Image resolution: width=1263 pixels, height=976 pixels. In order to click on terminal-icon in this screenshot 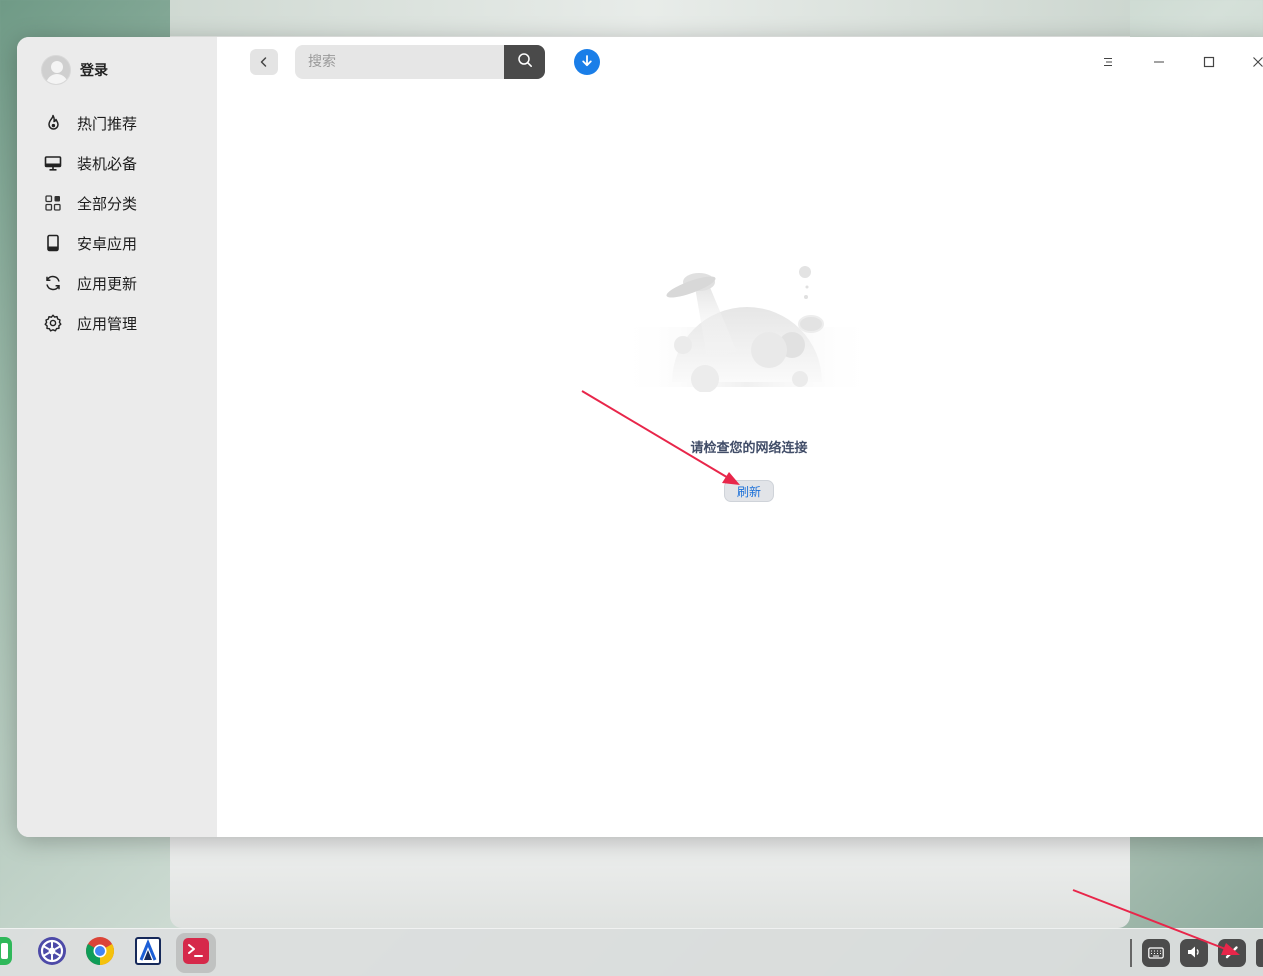, I will do `click(196, 953)`.